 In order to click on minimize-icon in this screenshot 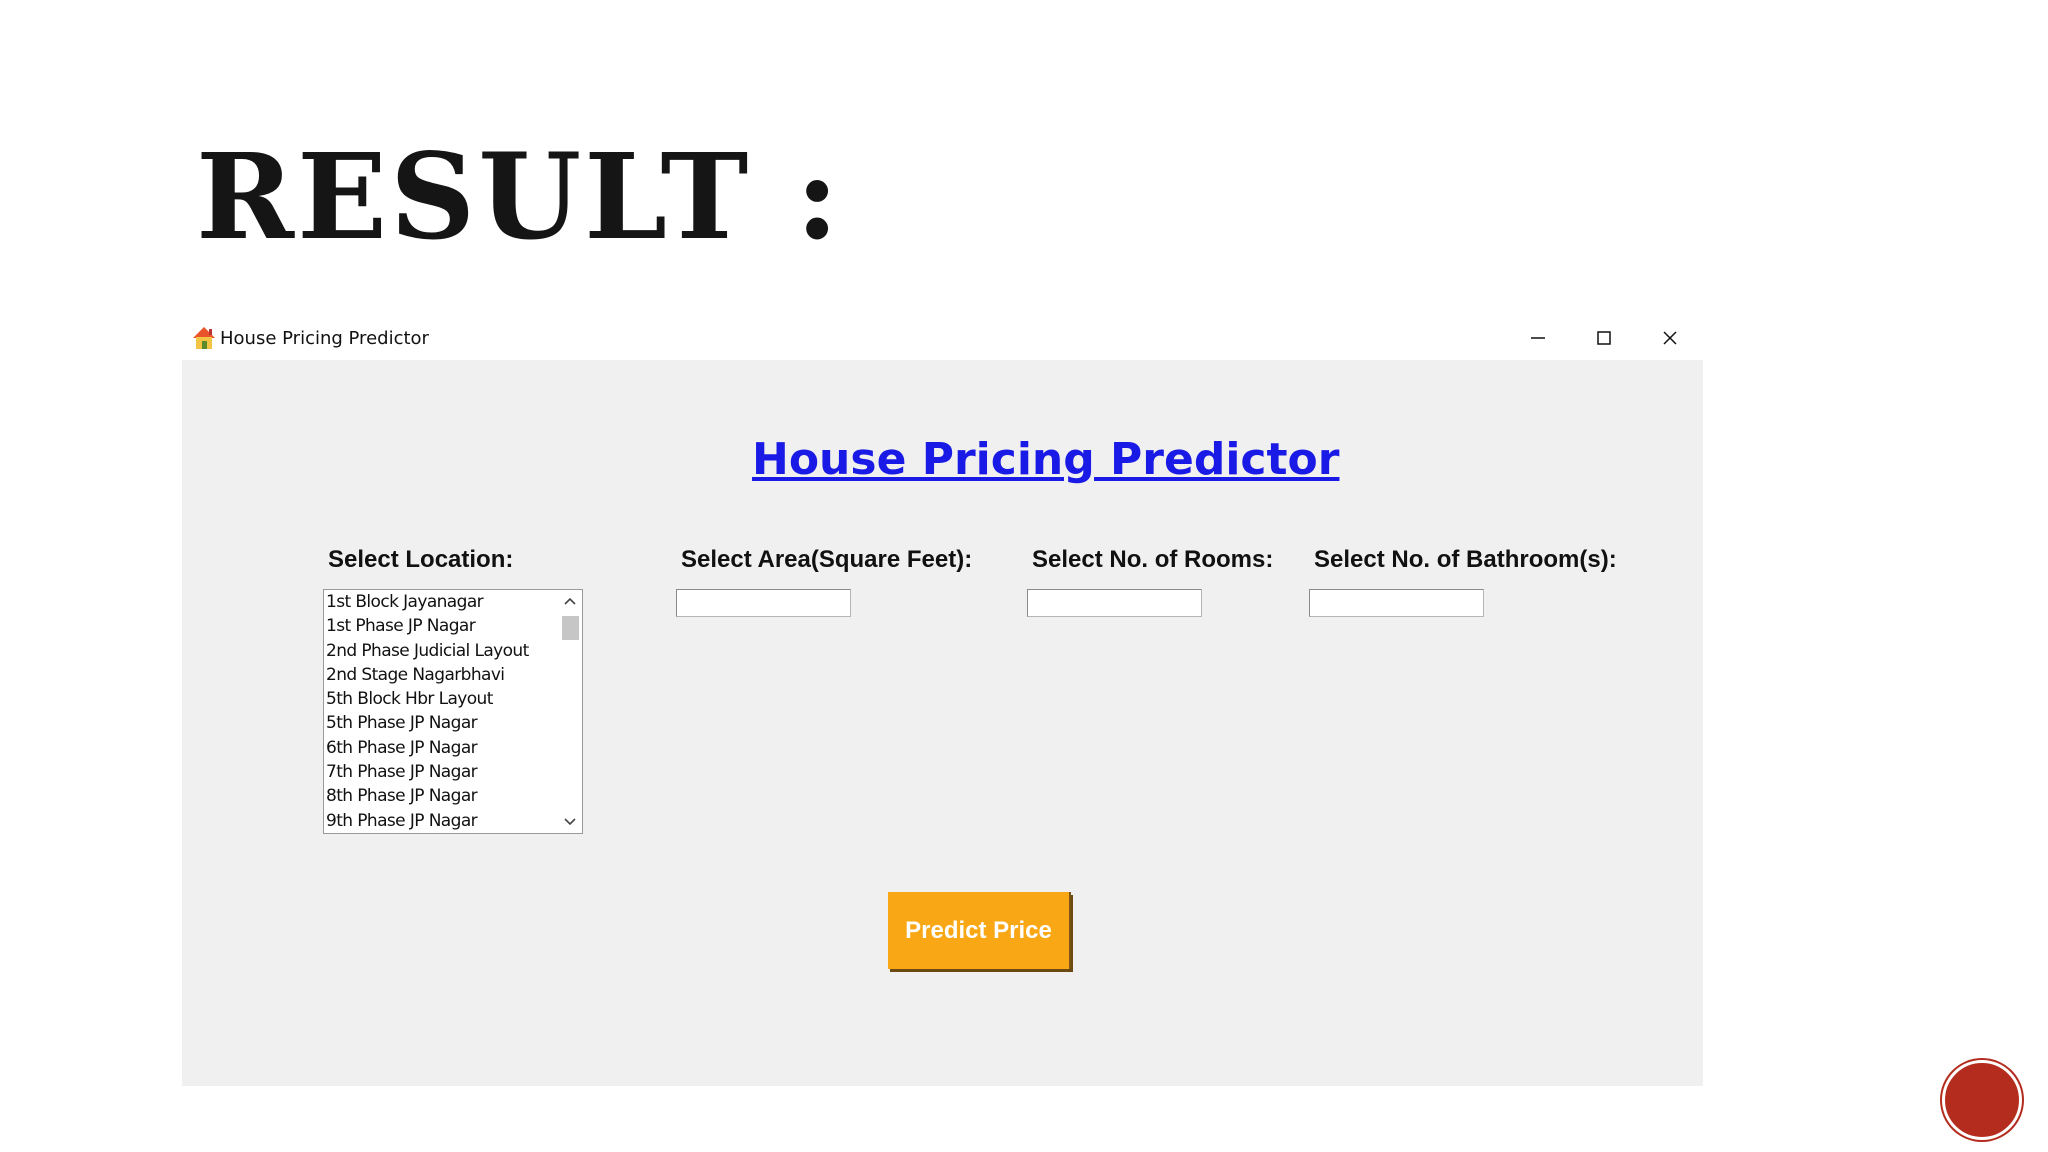, I will do `click(1538, 338)`.